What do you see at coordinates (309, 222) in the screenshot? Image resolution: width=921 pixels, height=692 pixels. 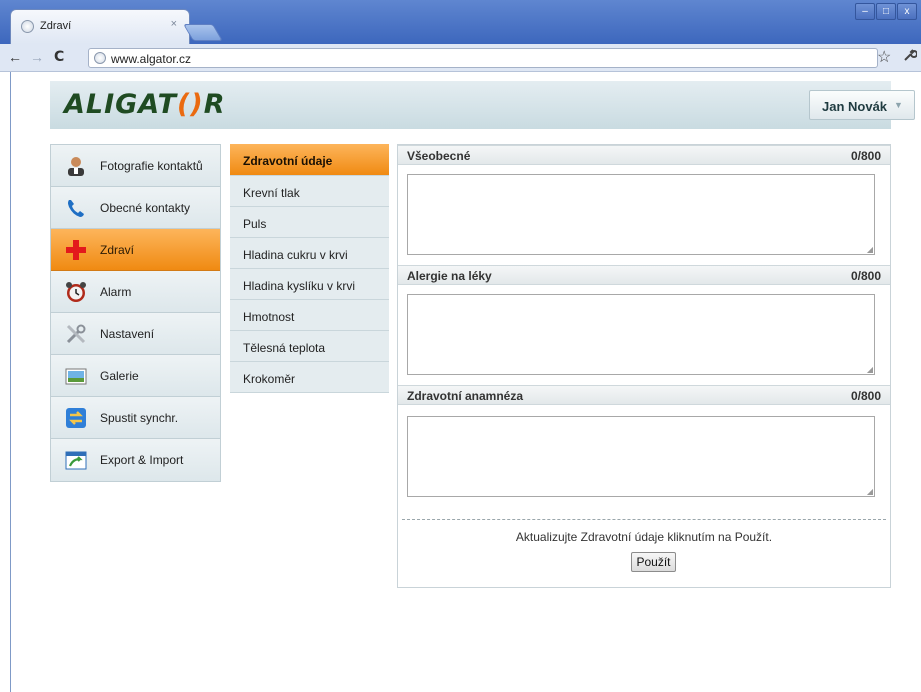 I see `subnav-item-pulse: Puls` at bounding box center [309, 222].